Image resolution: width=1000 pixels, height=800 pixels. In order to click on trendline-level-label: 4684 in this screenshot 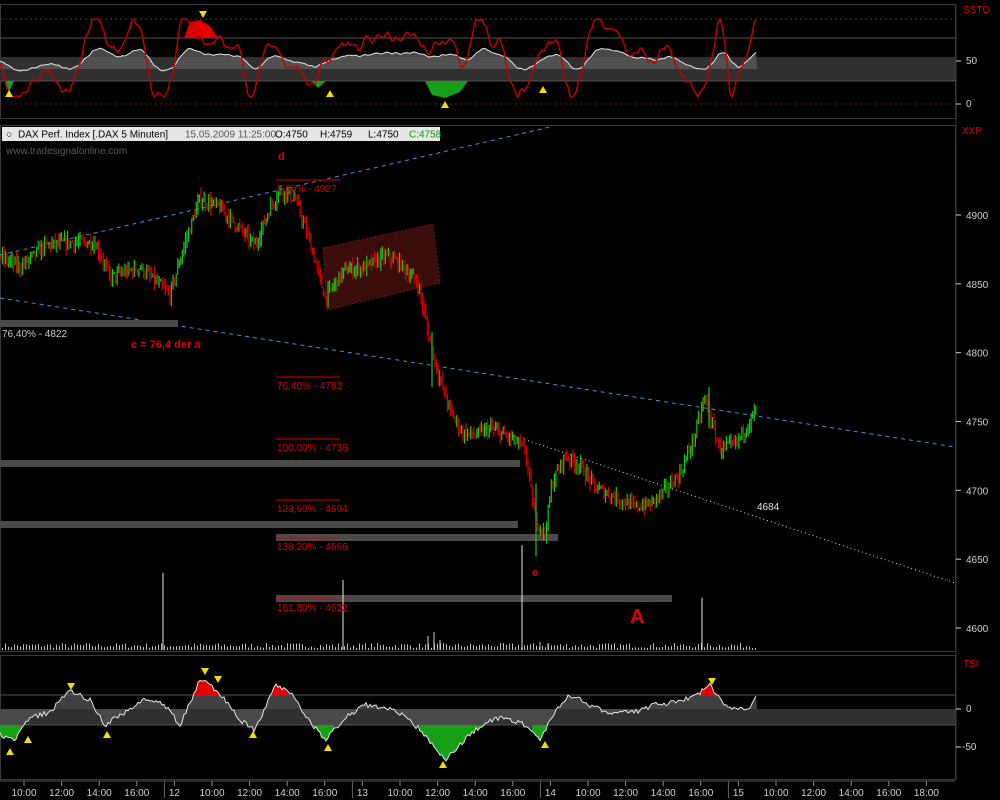, I will do `click(768, 507)`.